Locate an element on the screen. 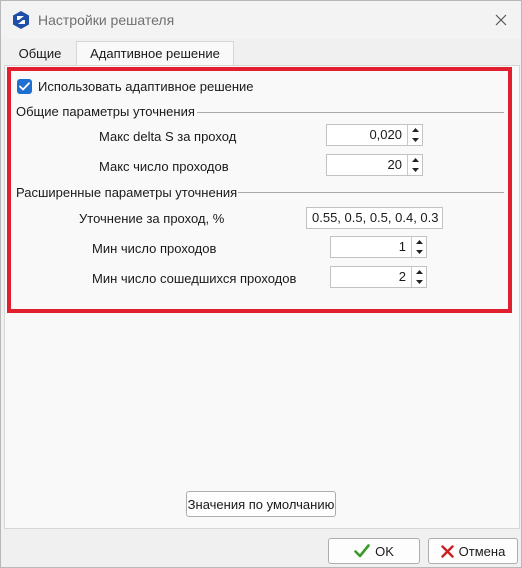 This screenshot has width=522, height=568. use-adaptive-label: Использовать адаптивное решение is located at coordinates (146, 86).